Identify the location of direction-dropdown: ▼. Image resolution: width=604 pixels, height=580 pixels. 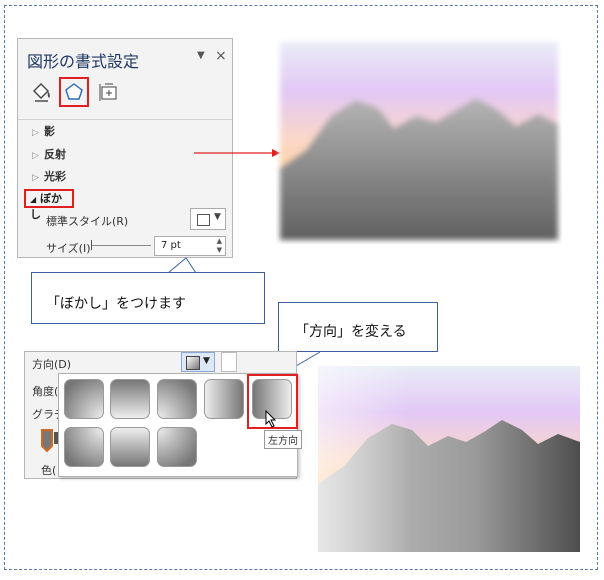
(198, 362).